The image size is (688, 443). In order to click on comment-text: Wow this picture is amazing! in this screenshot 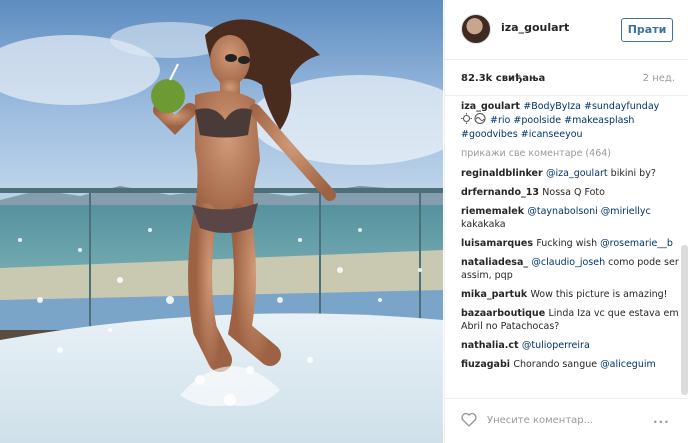, I will do `click(599, 294)`.